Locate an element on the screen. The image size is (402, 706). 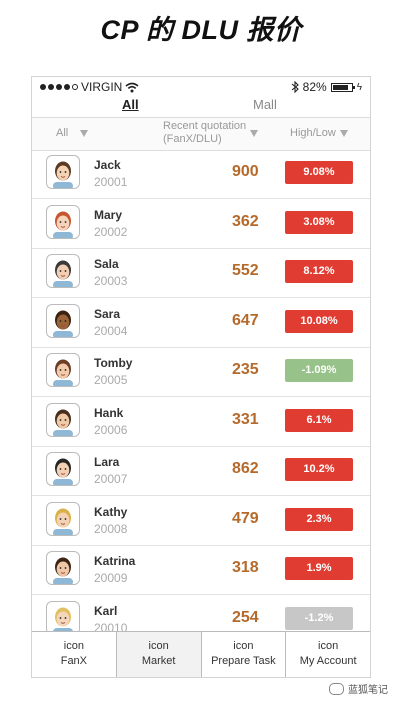
user-name: Kathy is located at coordinates (111, 511).